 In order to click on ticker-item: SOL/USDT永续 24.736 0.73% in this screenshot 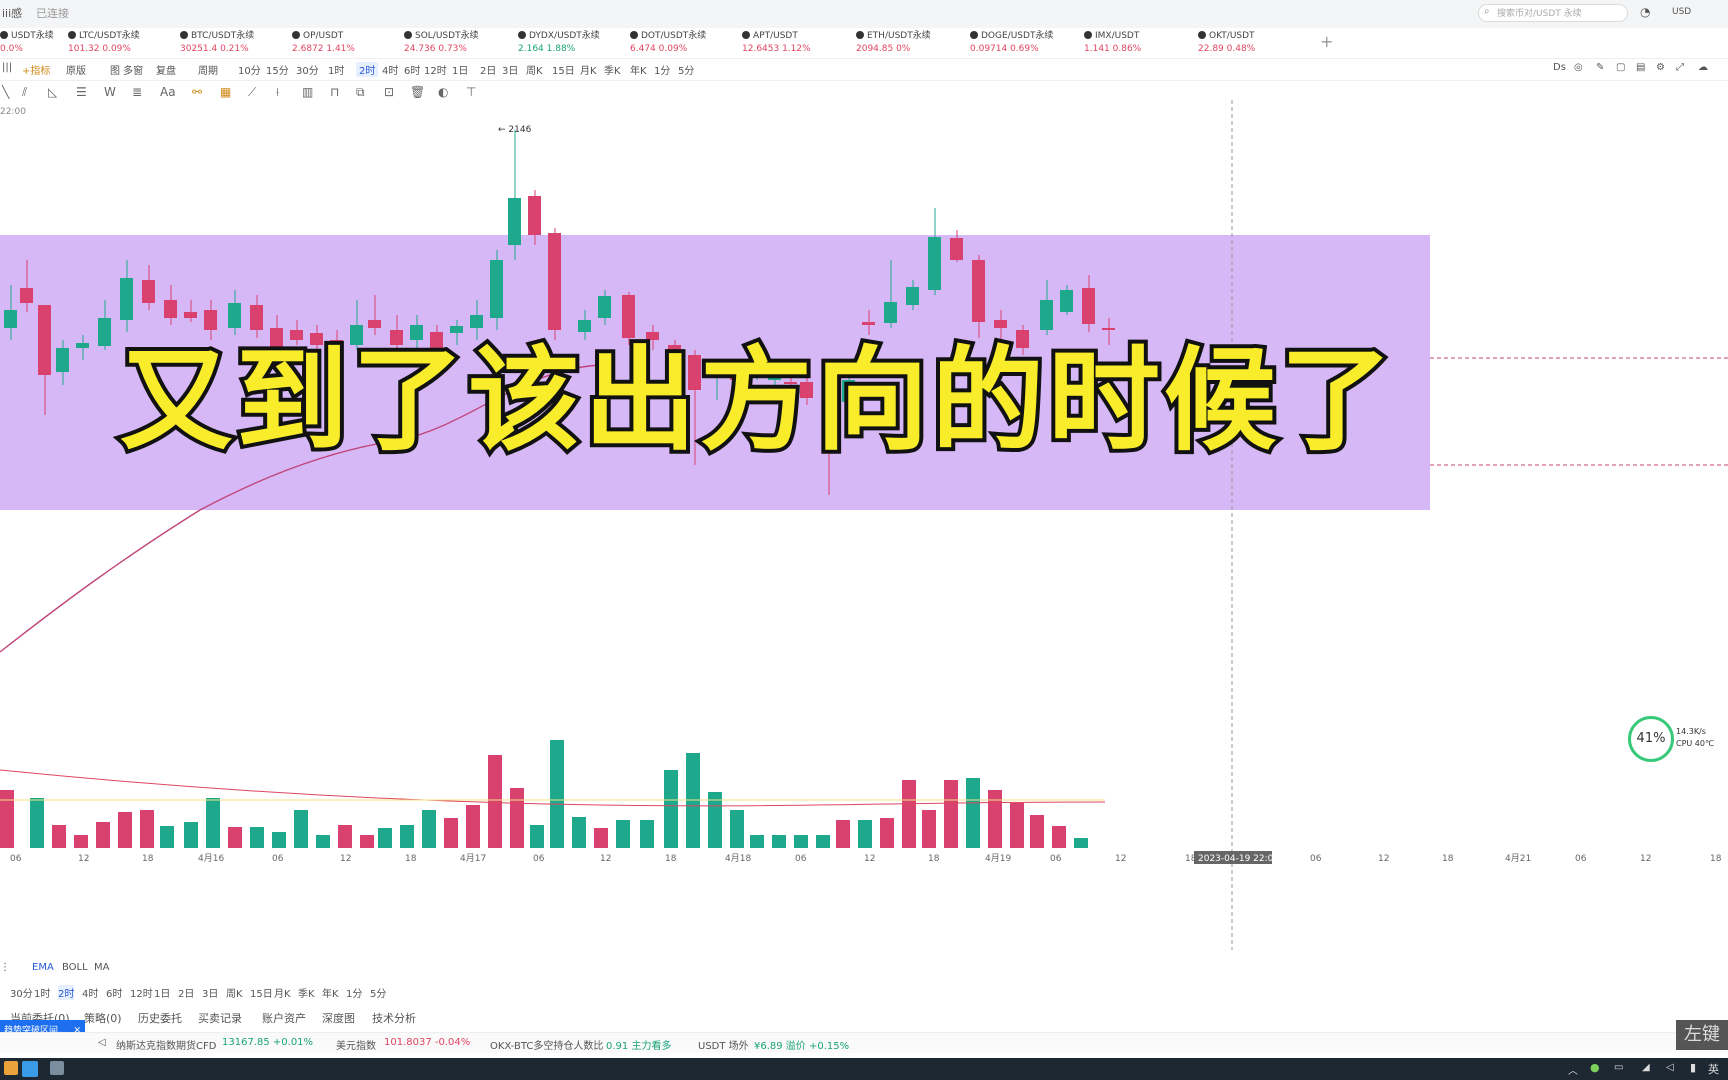, I will do `click(459, 43)`.